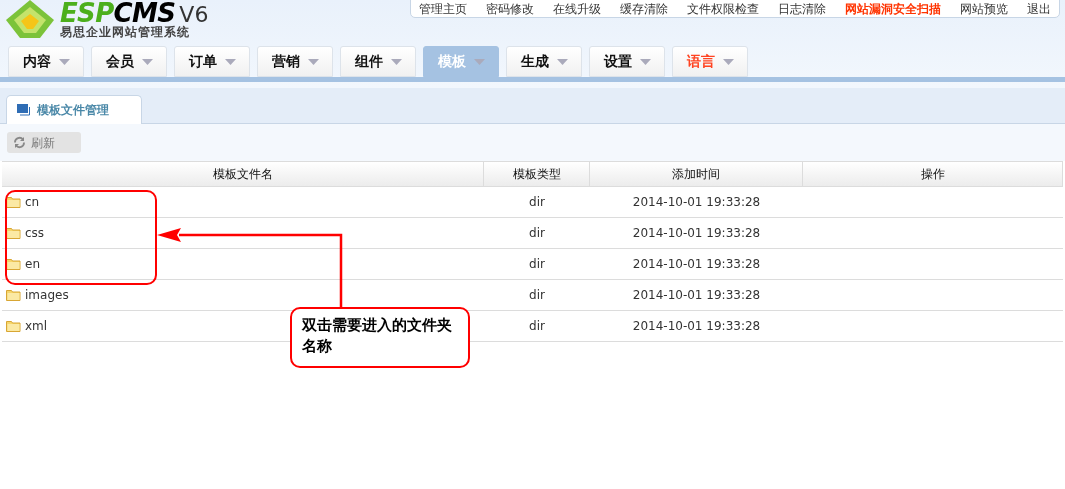 The height and width of the screenshot is (489, 1065). I want to click on top-link: 管理主页, so click(443, 9).